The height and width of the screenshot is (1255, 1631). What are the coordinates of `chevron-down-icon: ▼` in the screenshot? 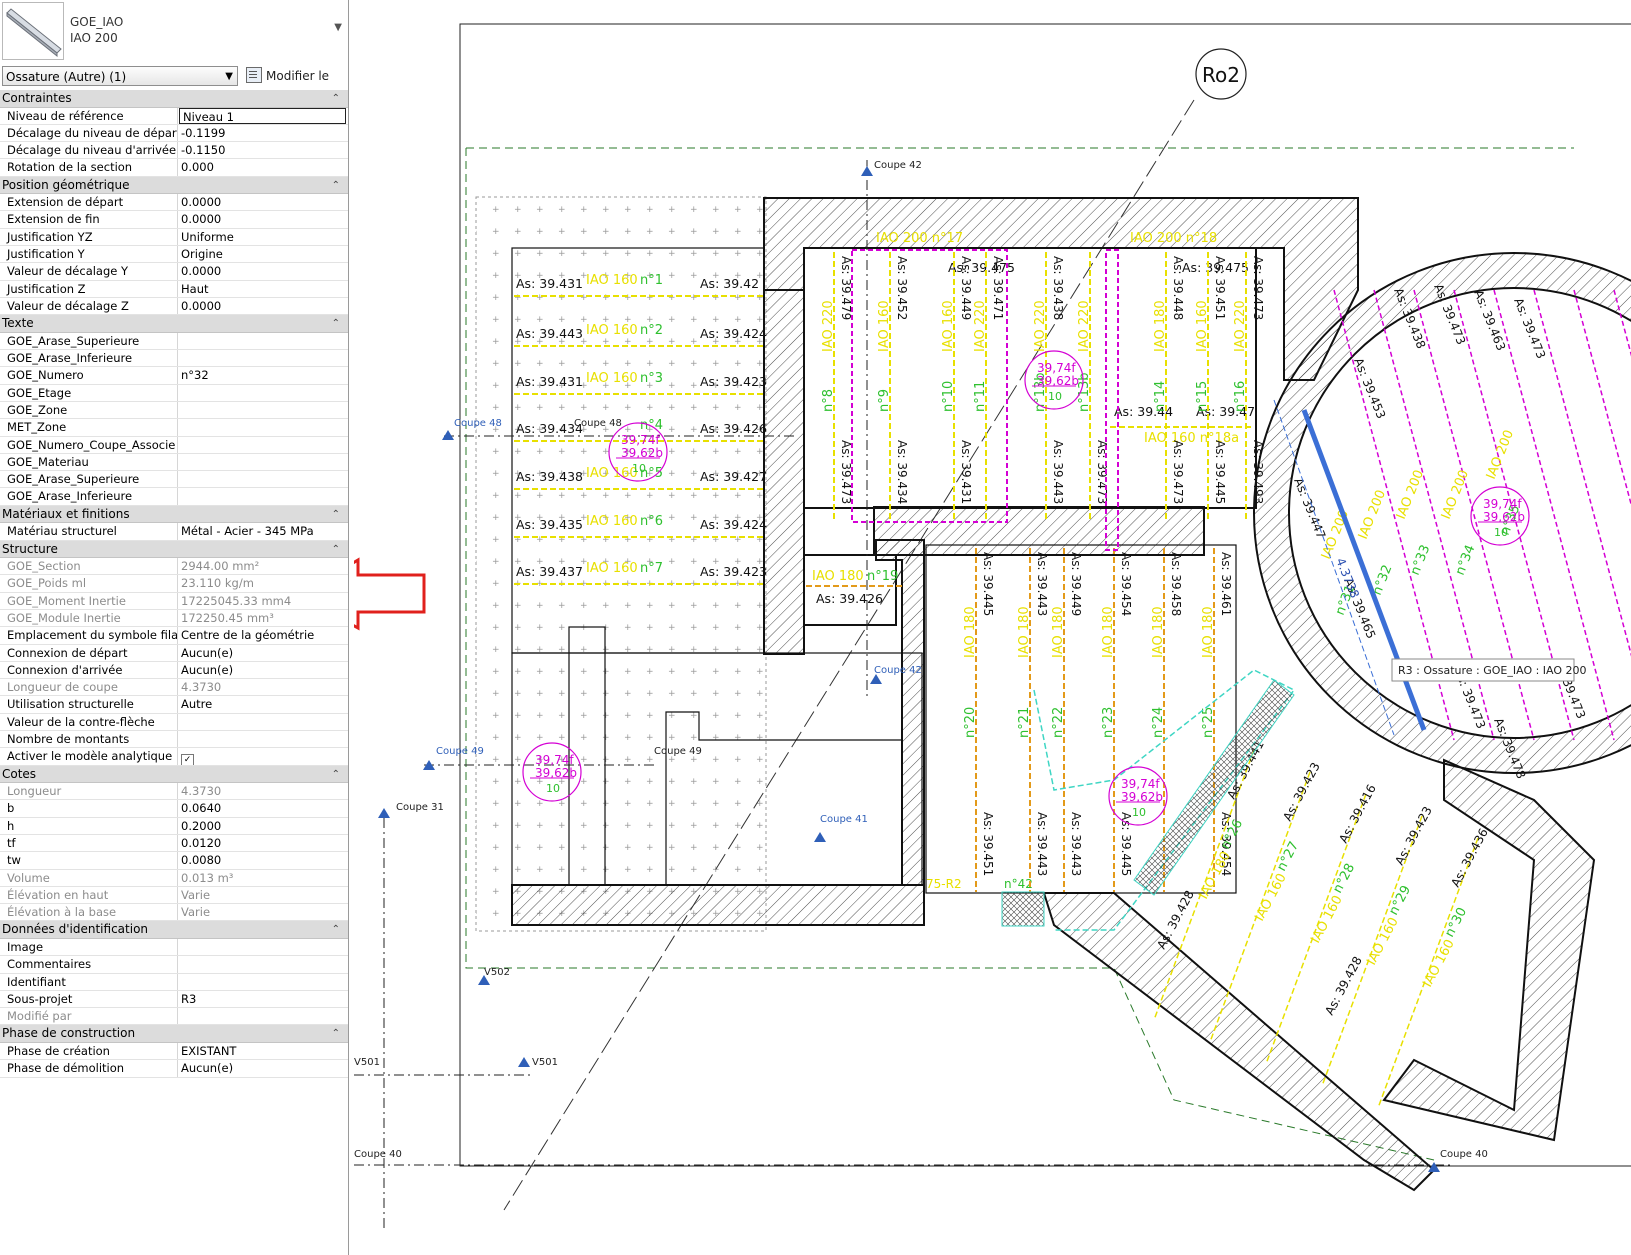 It's located at (338, 27).